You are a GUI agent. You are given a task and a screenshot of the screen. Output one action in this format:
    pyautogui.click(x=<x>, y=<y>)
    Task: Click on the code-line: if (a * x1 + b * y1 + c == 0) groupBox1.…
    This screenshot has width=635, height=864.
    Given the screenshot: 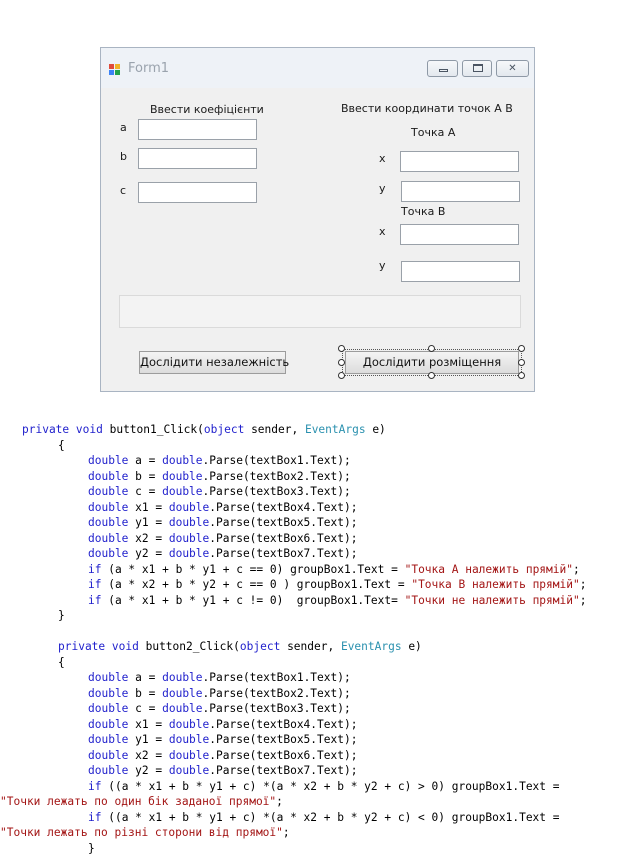 What is the action you would take?
    pyautogui.click(x=334, y=569)
    